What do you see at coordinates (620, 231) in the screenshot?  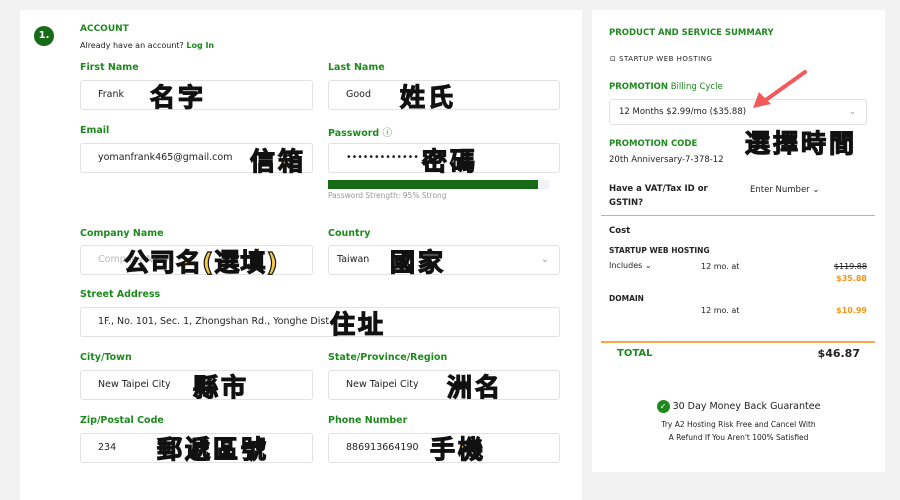 I see `cost-heading: Cost` at bounding box center [620, 231].